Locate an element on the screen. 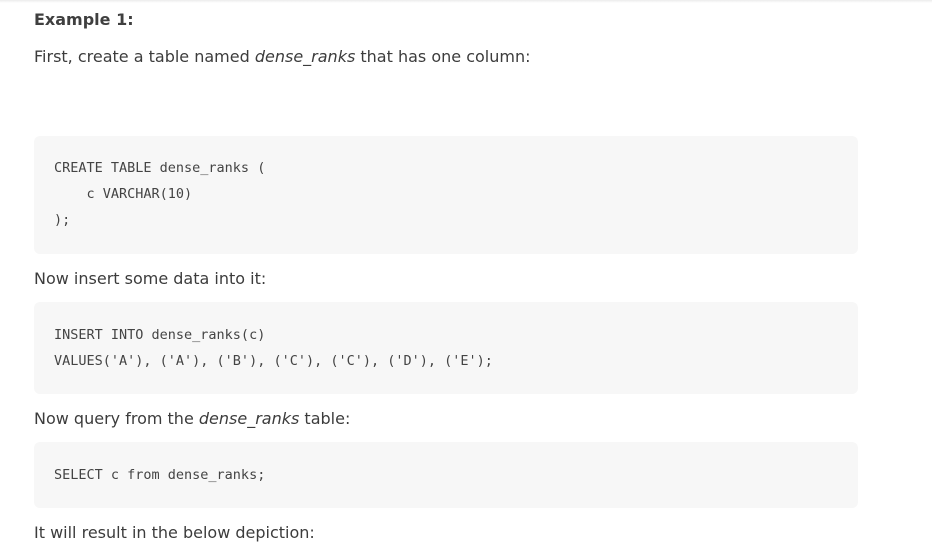 This screenshot has width=932, height=549. insert-paragraph: Now insert some data into it: is located at coordinates (150, 278).